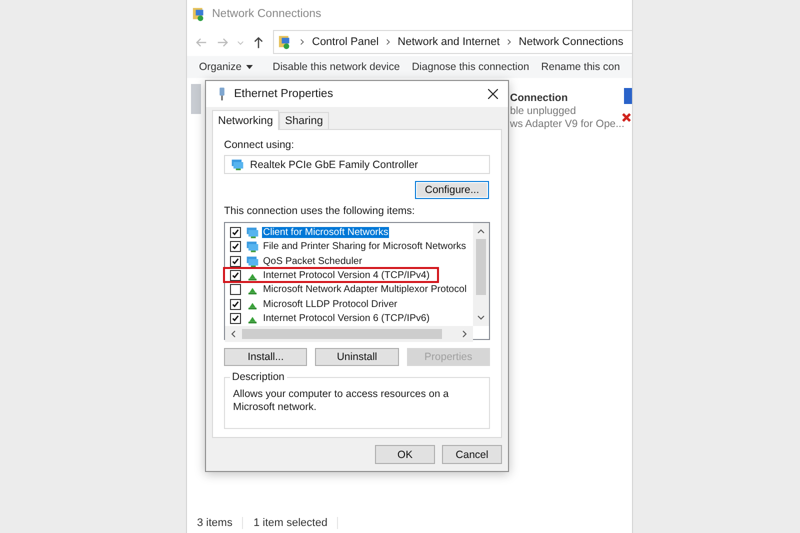 This screenshot has height=533, width=800. I want to click on list-item: Internet Protocol Version 6 (TCP/IPv6), so click(346, 318).